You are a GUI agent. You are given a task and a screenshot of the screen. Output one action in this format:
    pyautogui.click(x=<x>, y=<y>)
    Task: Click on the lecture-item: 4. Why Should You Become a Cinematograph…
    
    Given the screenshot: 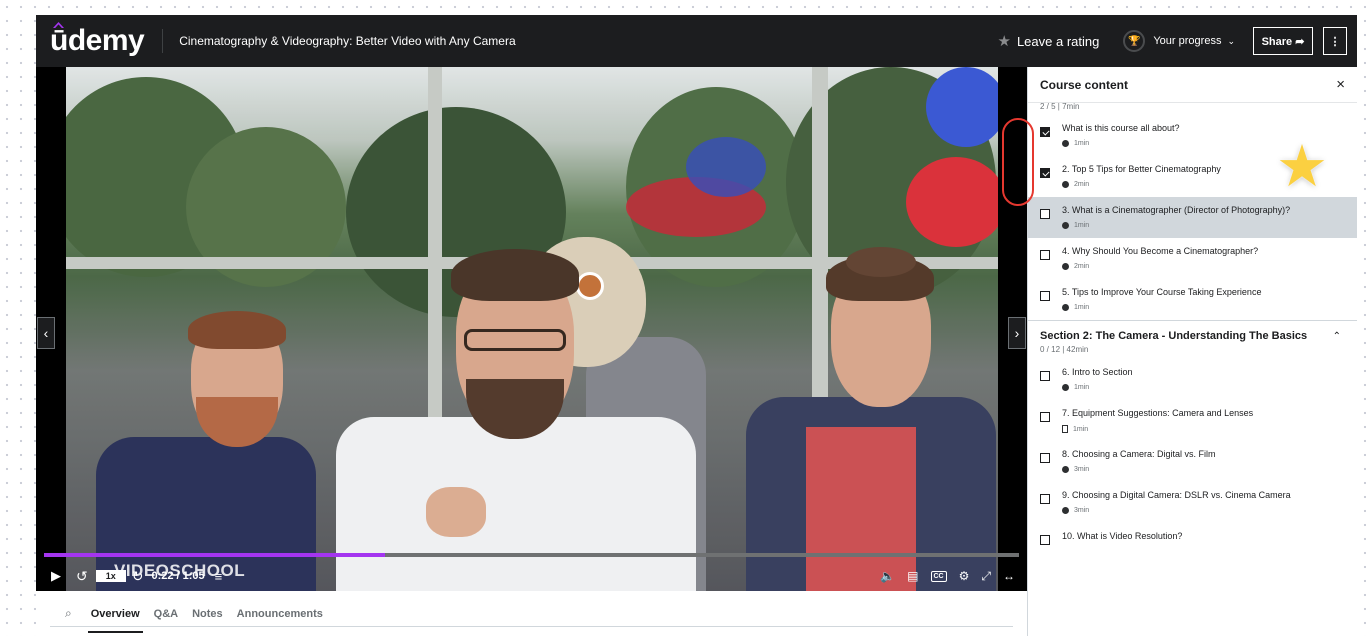 What is the action you would take?
    pyautogui.click(x=1192, y=258)
    